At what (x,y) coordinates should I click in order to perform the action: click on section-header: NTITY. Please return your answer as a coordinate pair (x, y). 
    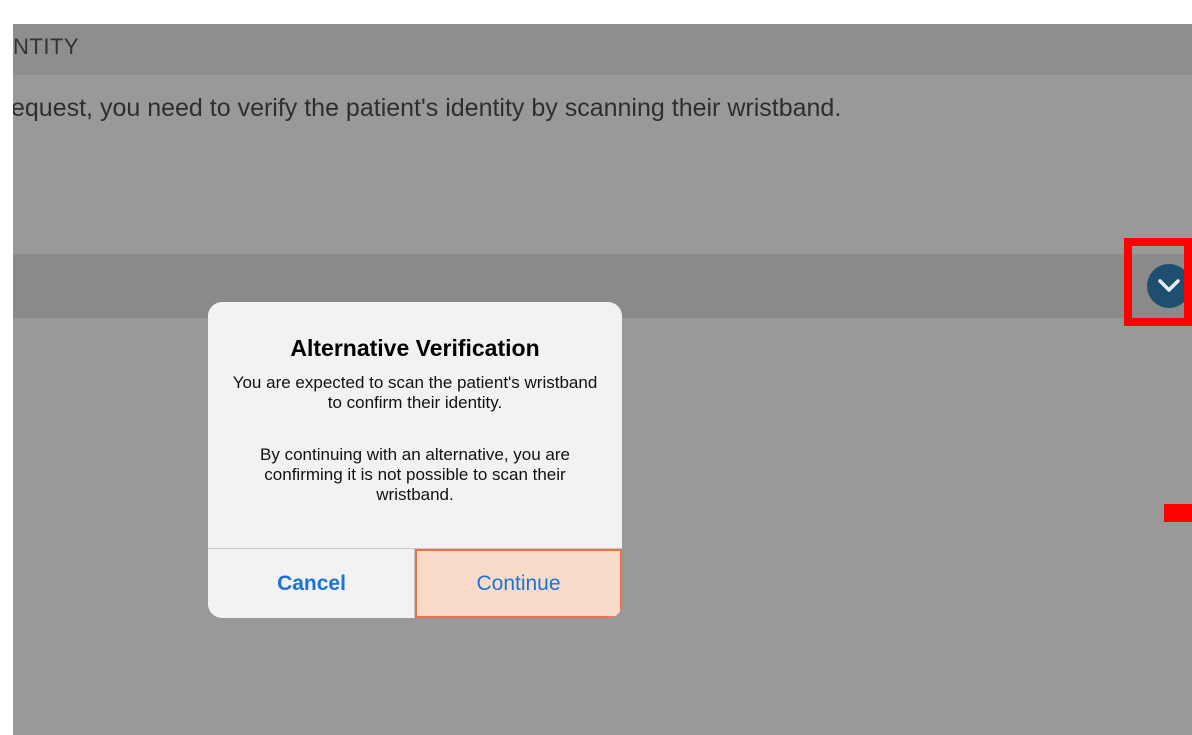
    Looking at the image, I should click on (602, 49).